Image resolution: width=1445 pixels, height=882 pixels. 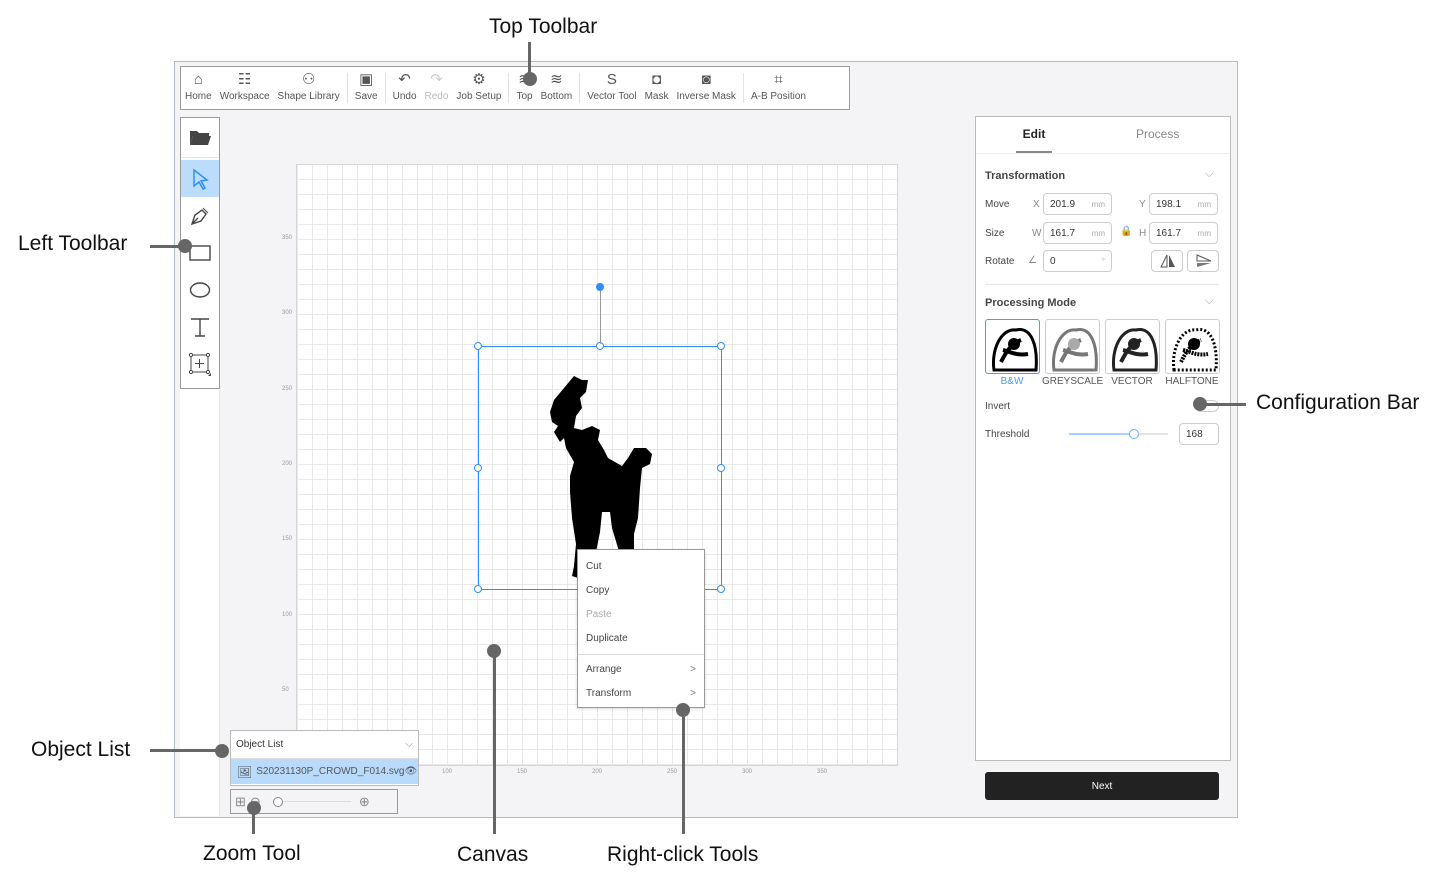 What do you see at coordinates (240, 802) in the screenshot?
I see `fit-screen-icon: ⊞` at bounding box center [240, 802].